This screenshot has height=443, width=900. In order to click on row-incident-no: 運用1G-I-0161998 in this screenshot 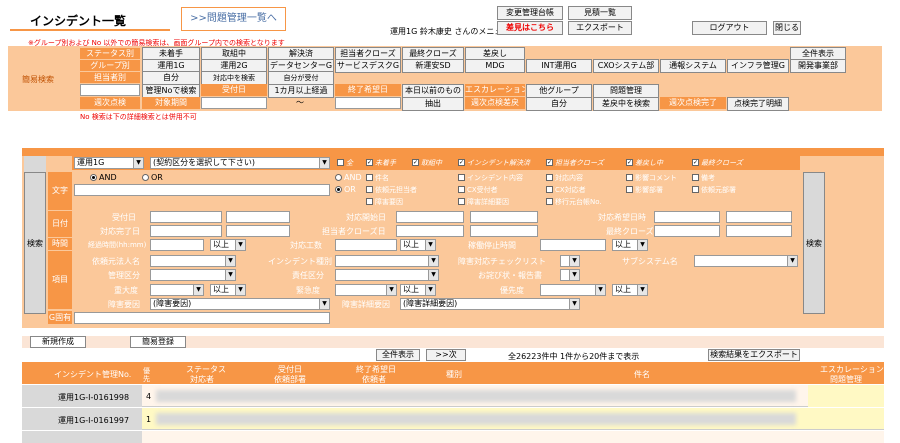, I will do `click(93, 397)`.